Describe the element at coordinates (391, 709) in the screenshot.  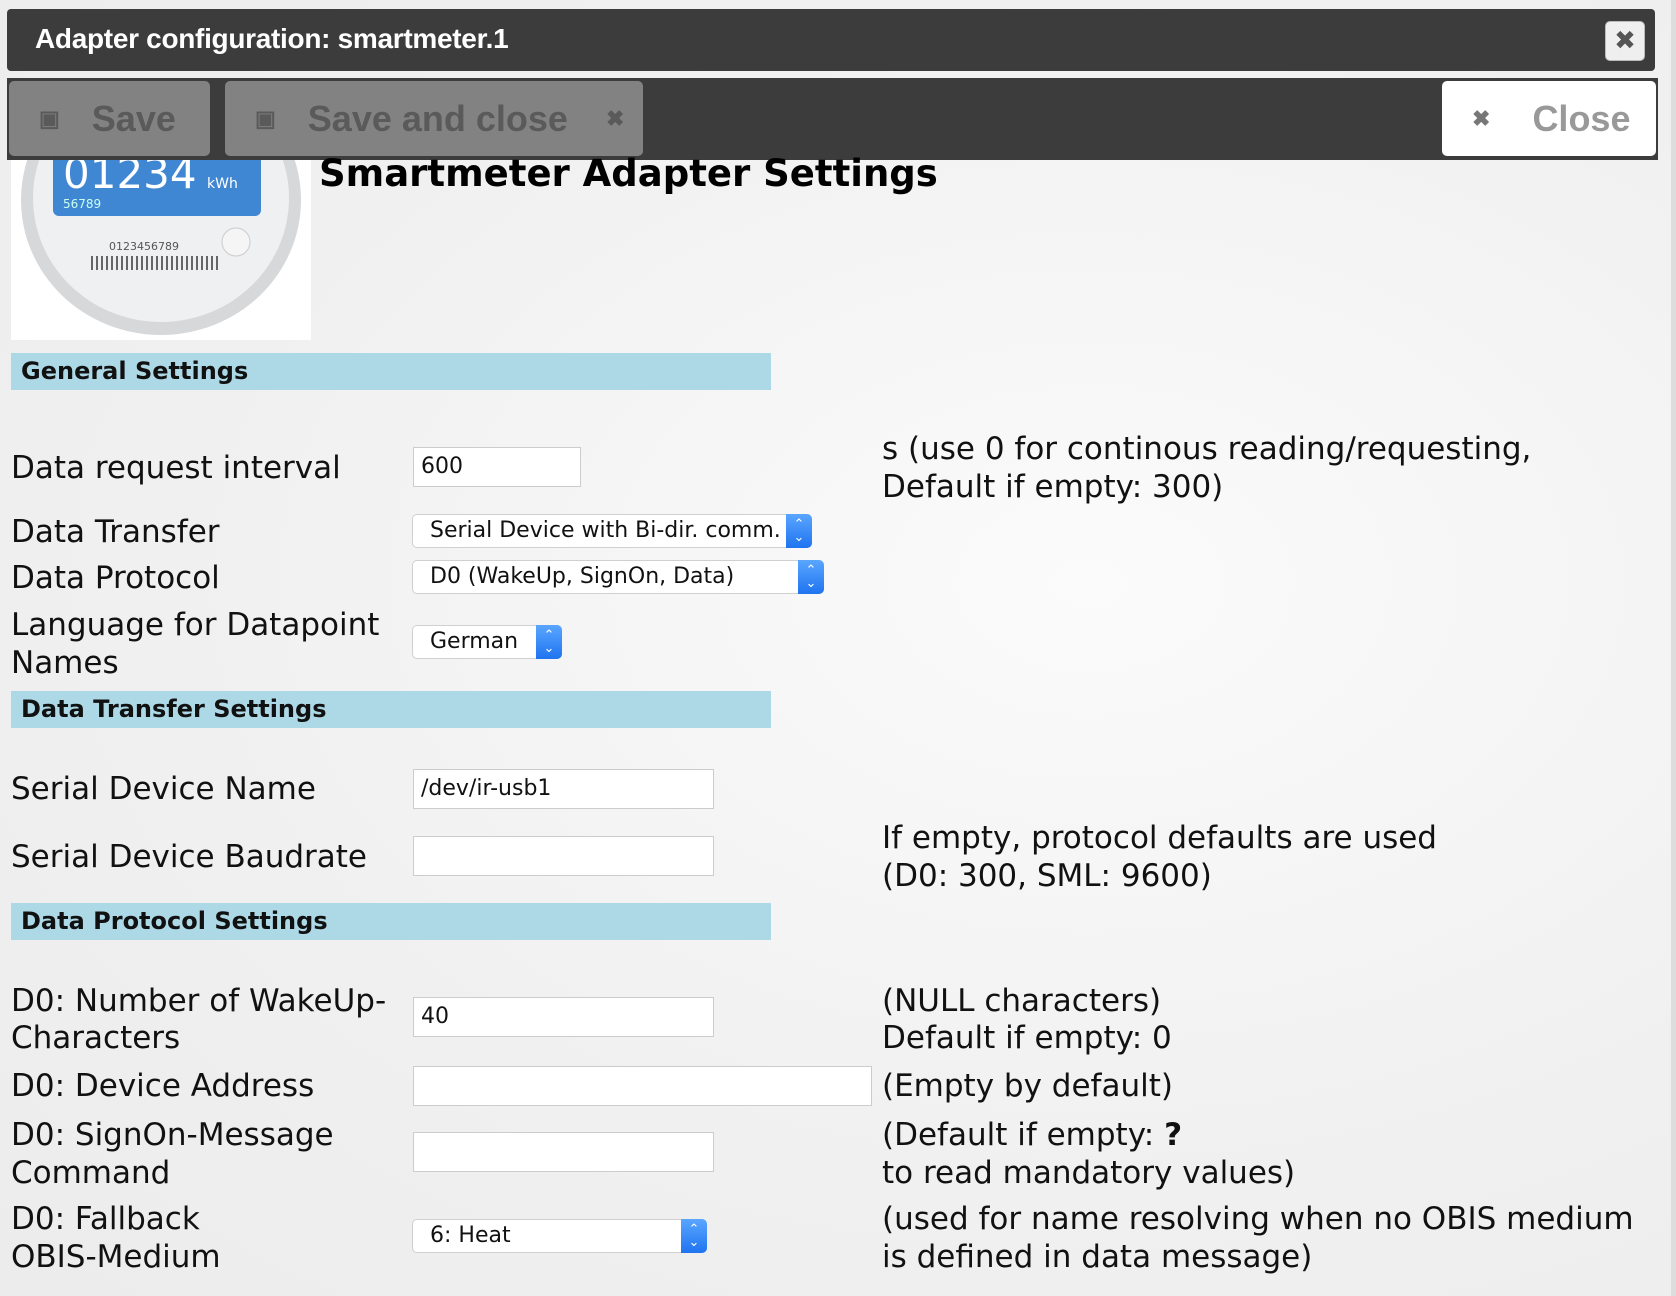
I see `section-transfer: Data Transfer Settings` at that location.